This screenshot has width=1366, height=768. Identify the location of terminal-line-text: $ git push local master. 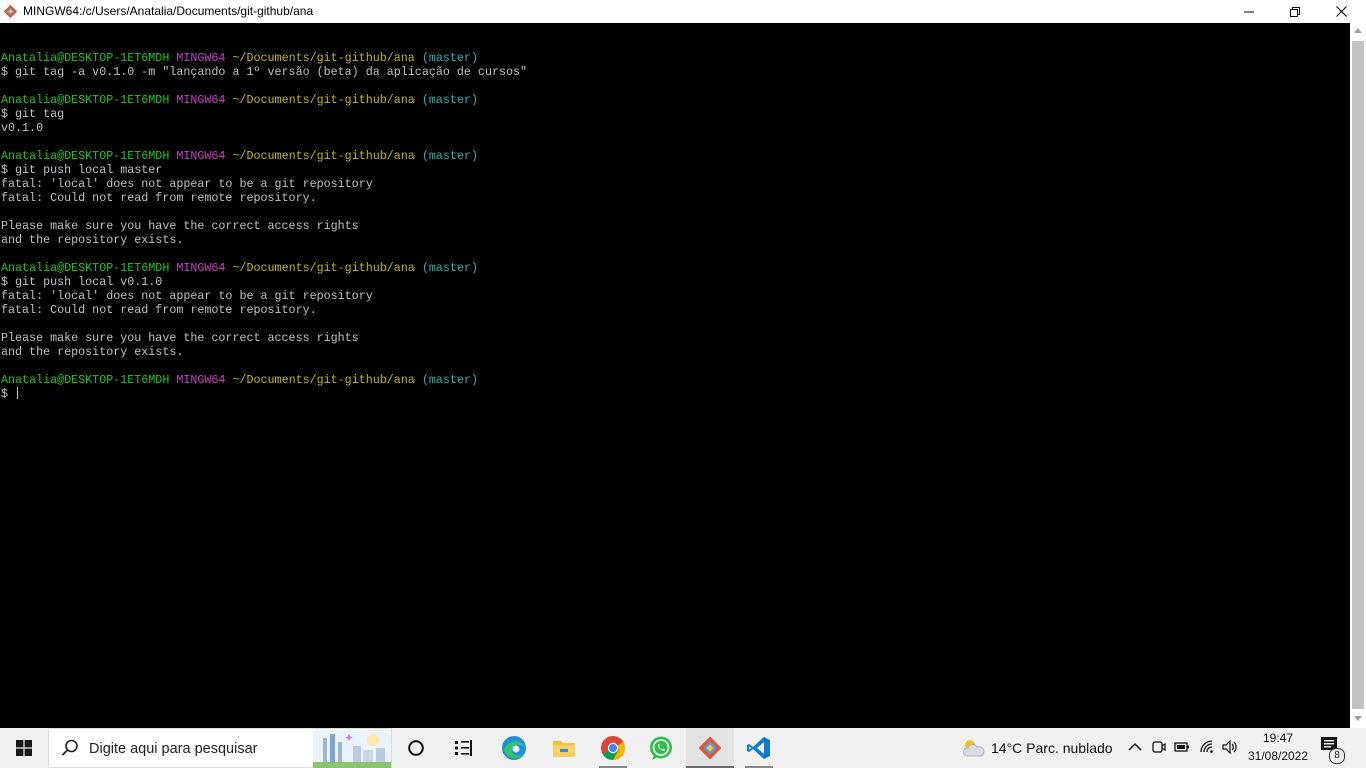
(82, 170).